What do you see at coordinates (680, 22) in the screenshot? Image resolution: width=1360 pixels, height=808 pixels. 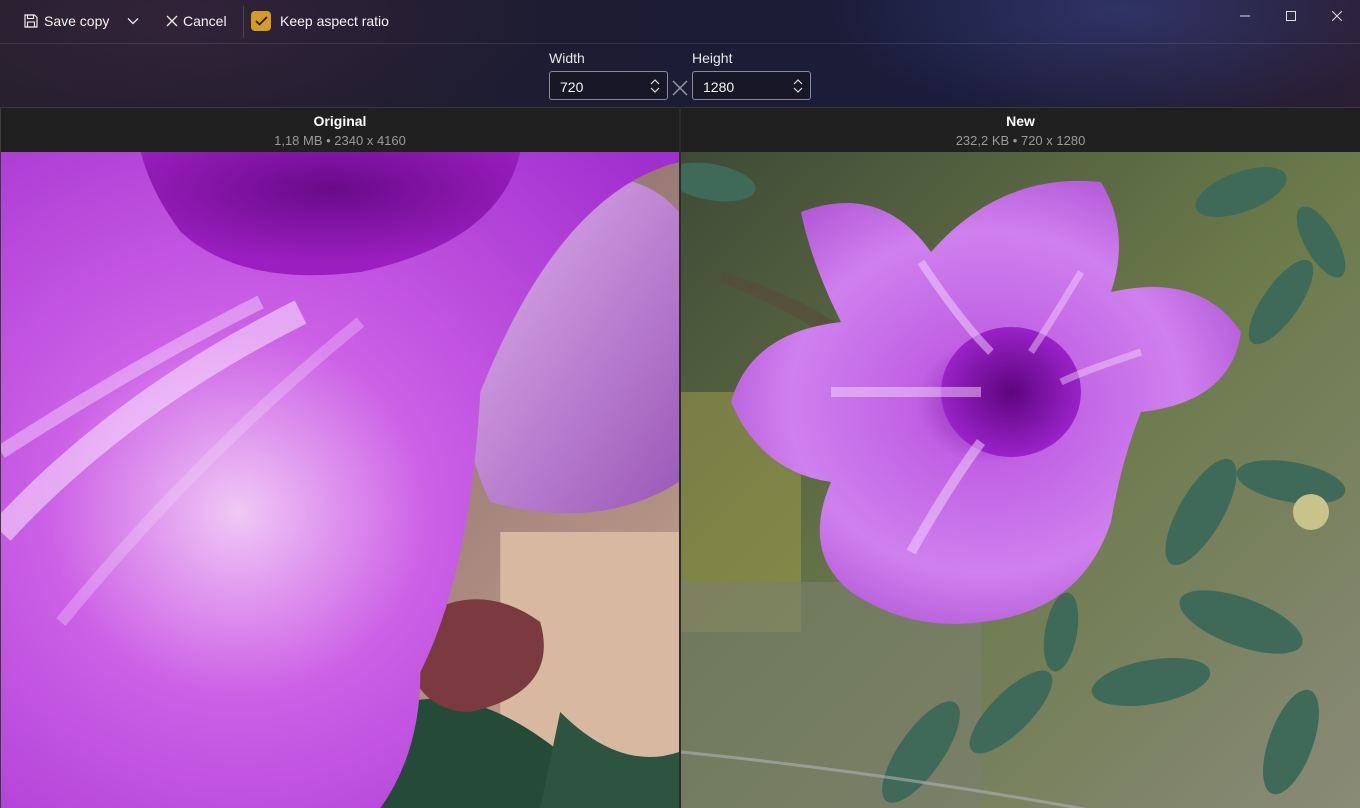 I see `toolbar: Save copy Cancel Keep aspect ratio` at bounding box center [680, 22].